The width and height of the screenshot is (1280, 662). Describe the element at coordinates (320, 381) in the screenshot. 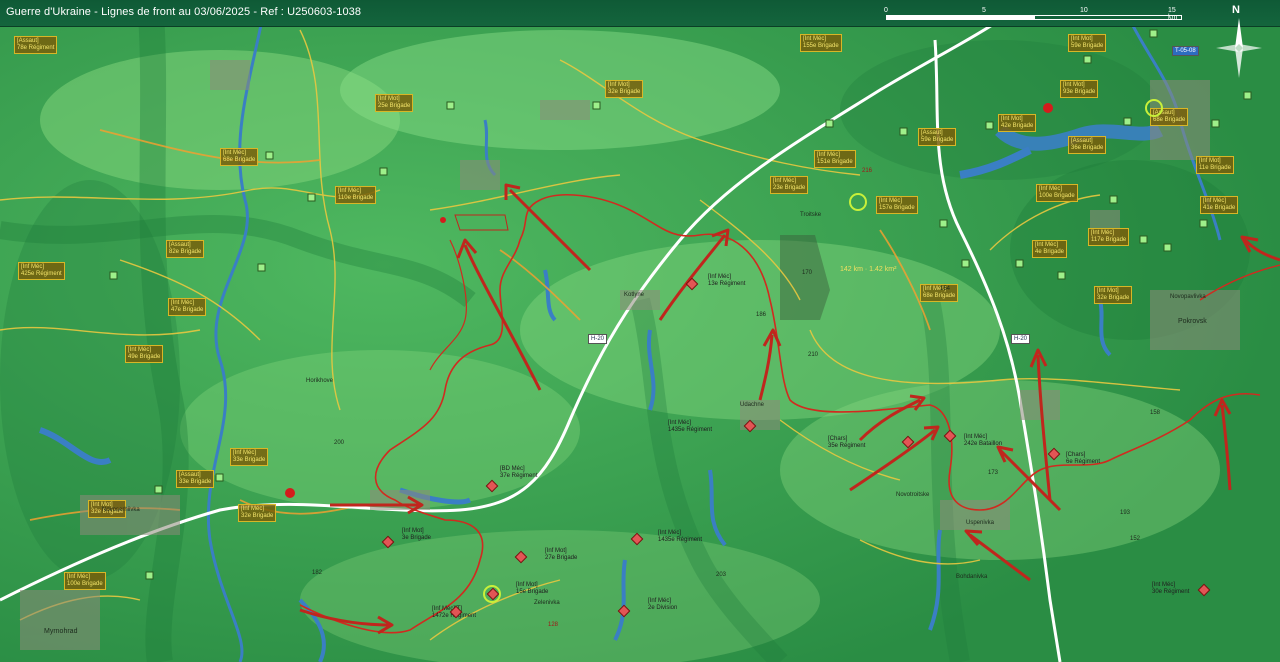

I see `place-label: Horikhove` at that location.